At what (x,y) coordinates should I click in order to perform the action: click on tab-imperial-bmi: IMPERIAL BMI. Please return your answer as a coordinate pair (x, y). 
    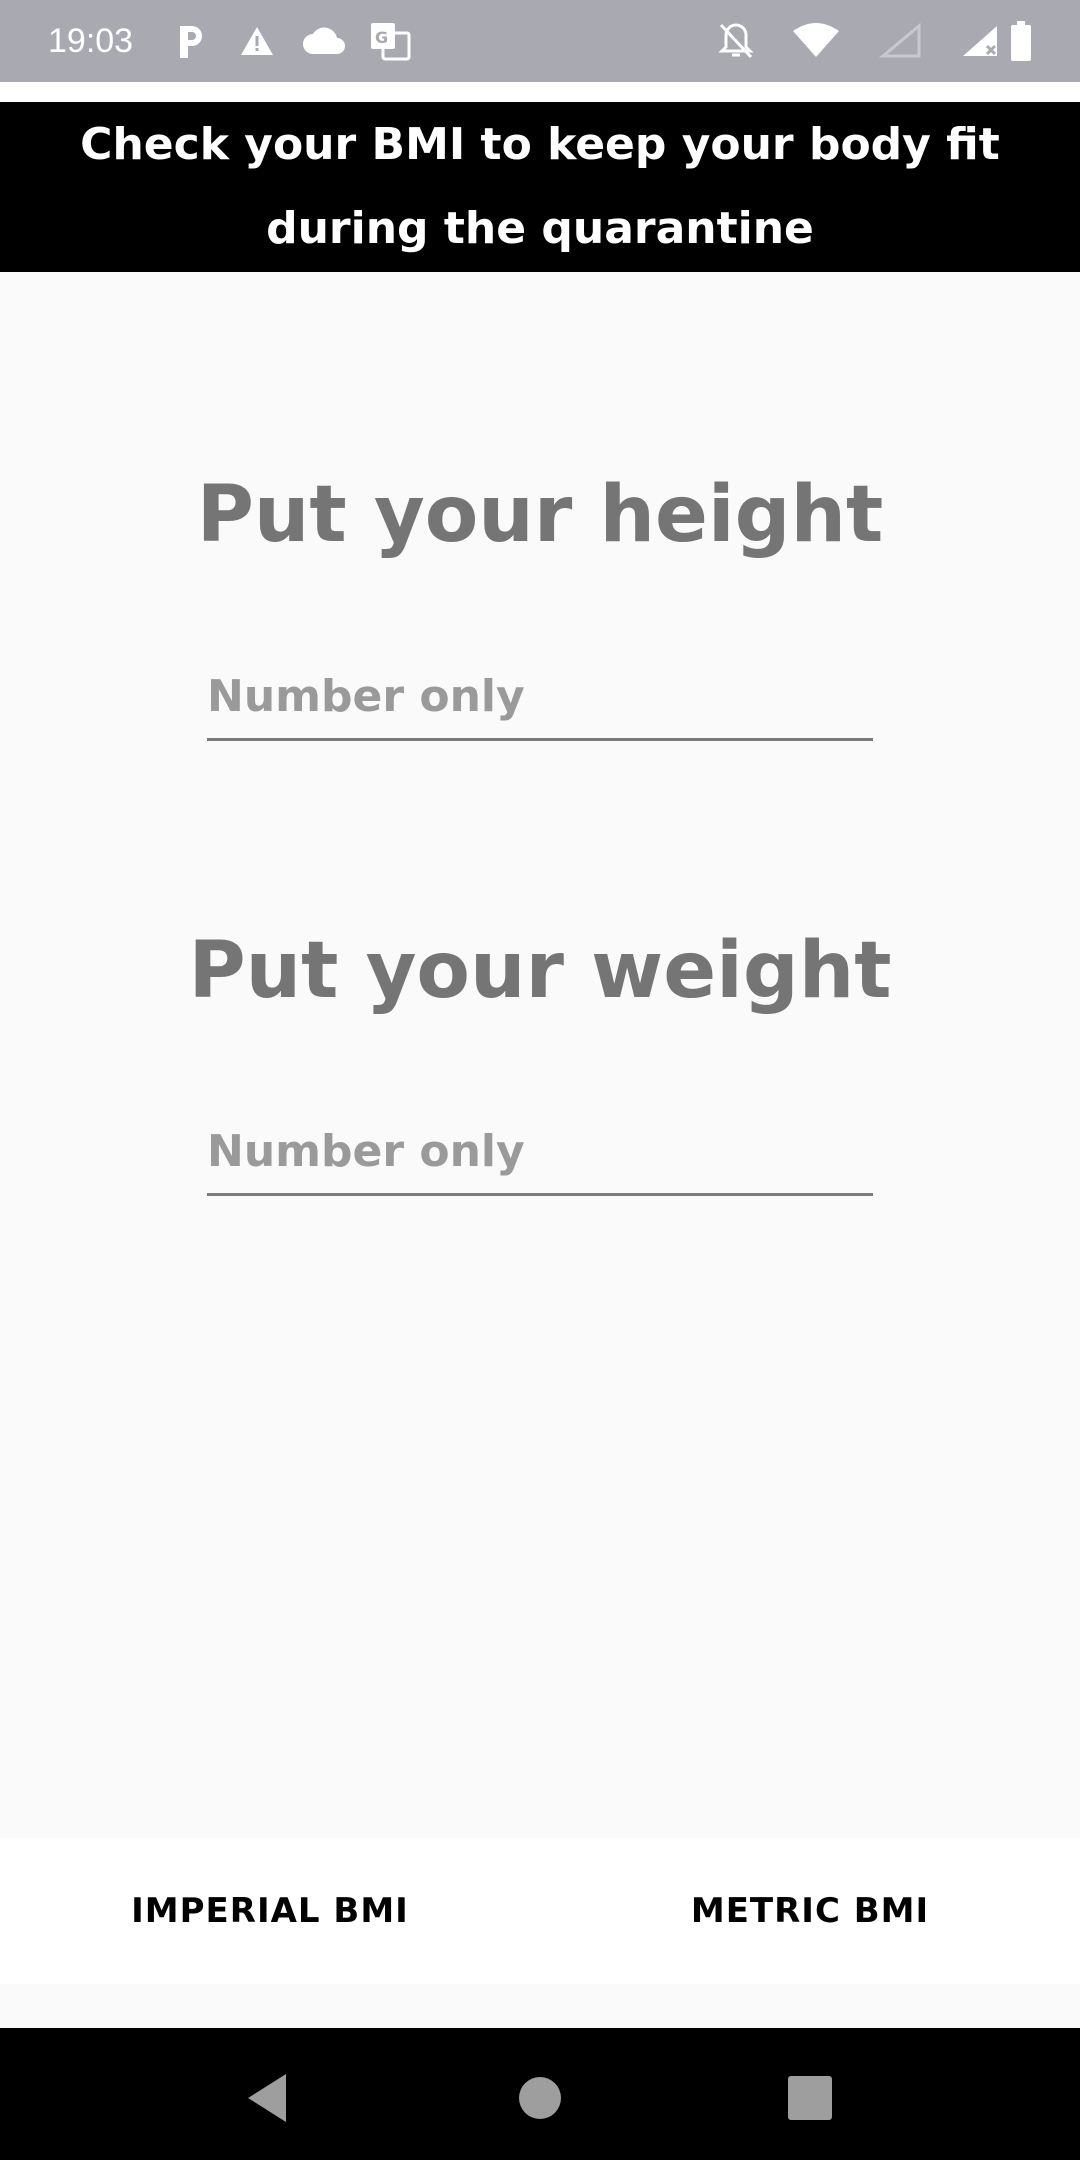
    Looking at the image, I should click on (270, 1911).